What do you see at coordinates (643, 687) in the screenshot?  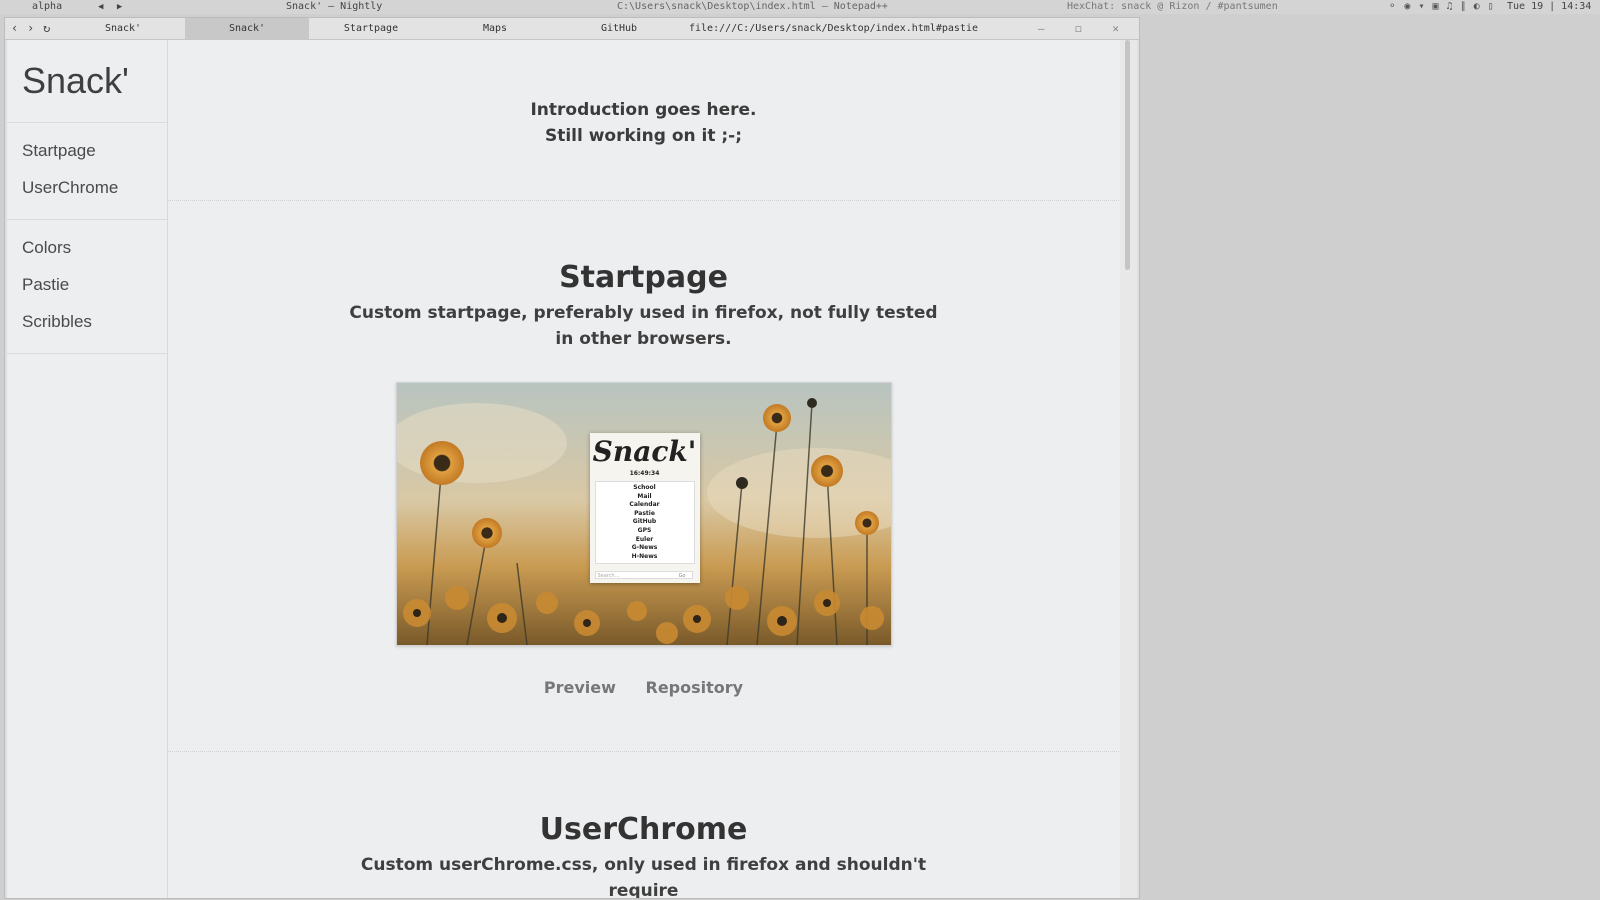 I see `startpage-links: Preview Repository` at bounding box center [643, 687].